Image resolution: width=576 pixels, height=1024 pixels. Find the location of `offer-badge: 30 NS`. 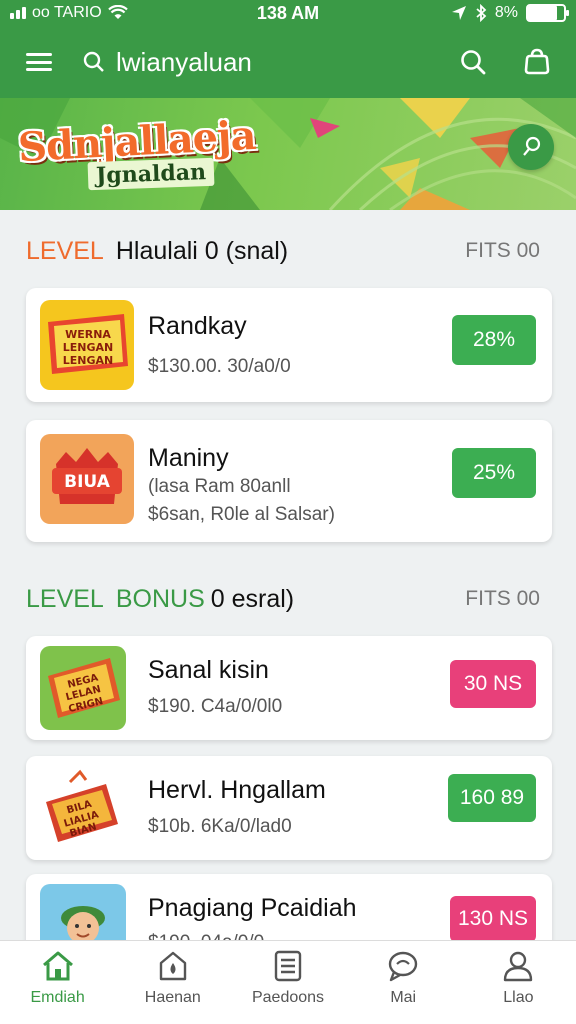

offer-badge: 30 NS is located at coordinates (493, 684).